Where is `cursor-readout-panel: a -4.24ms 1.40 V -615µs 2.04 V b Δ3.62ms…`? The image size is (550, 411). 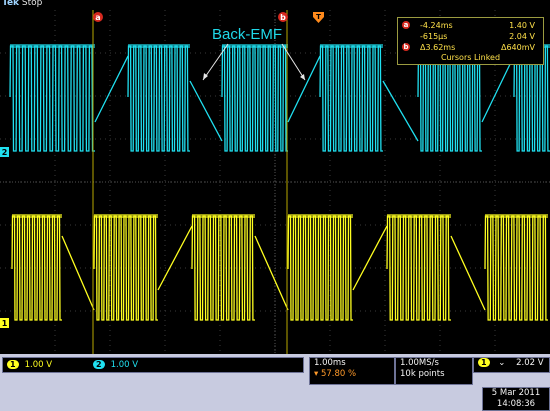
cursor-readout-panel: a -4.24ms 1.40 V -615µs 2.04 V b Δ3.62ms… is located at coordinates (470, 41).